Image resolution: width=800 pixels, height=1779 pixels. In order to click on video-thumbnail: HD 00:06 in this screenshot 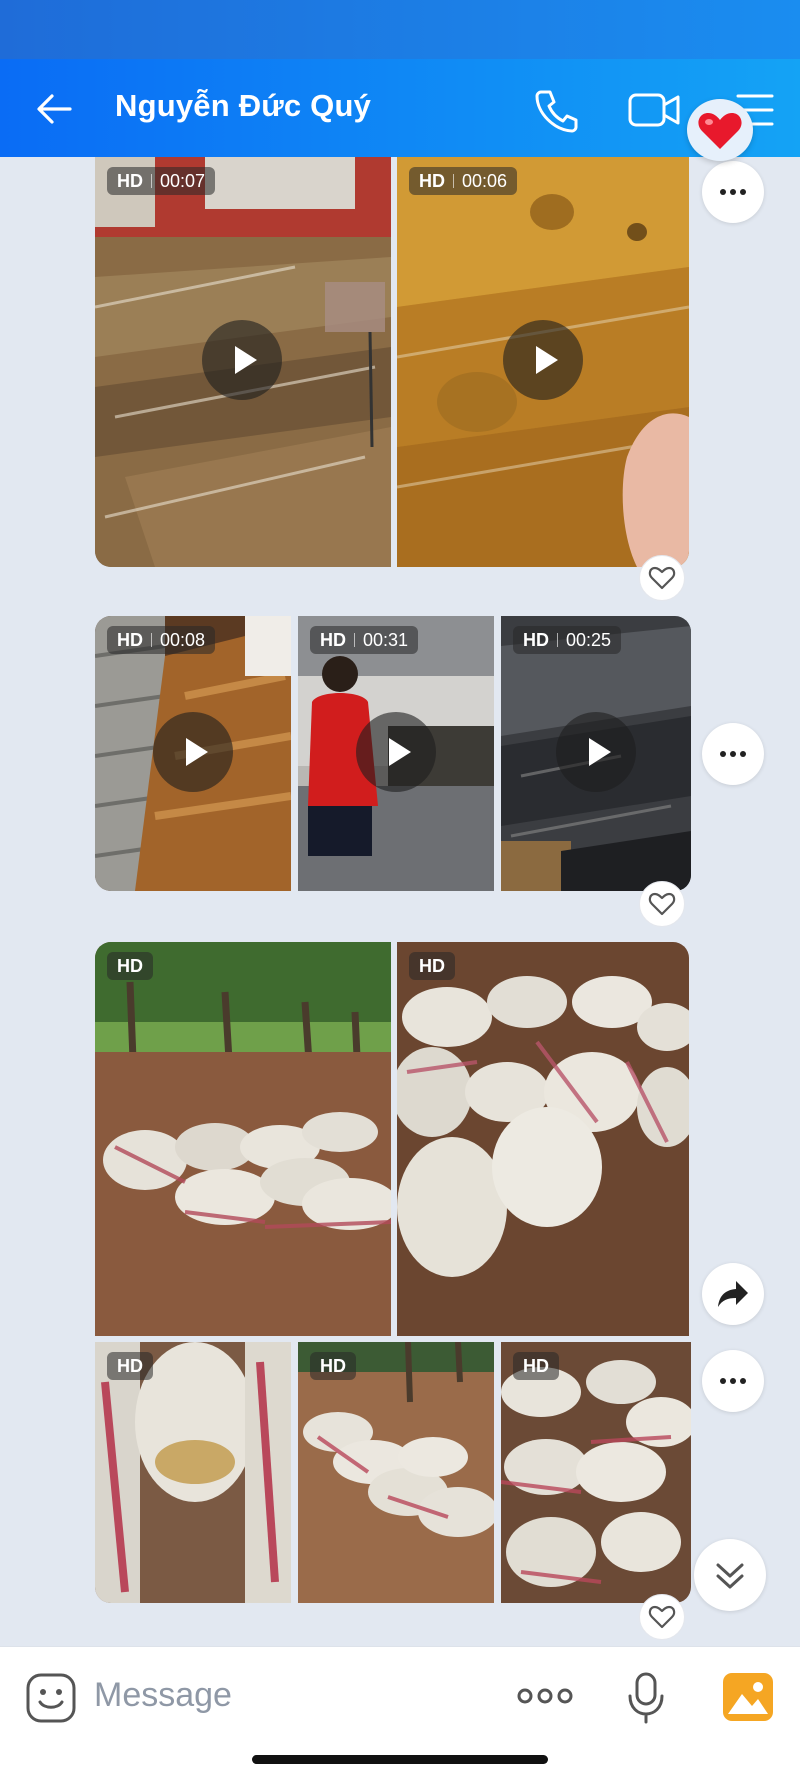, I will do `click(543, 362)`.